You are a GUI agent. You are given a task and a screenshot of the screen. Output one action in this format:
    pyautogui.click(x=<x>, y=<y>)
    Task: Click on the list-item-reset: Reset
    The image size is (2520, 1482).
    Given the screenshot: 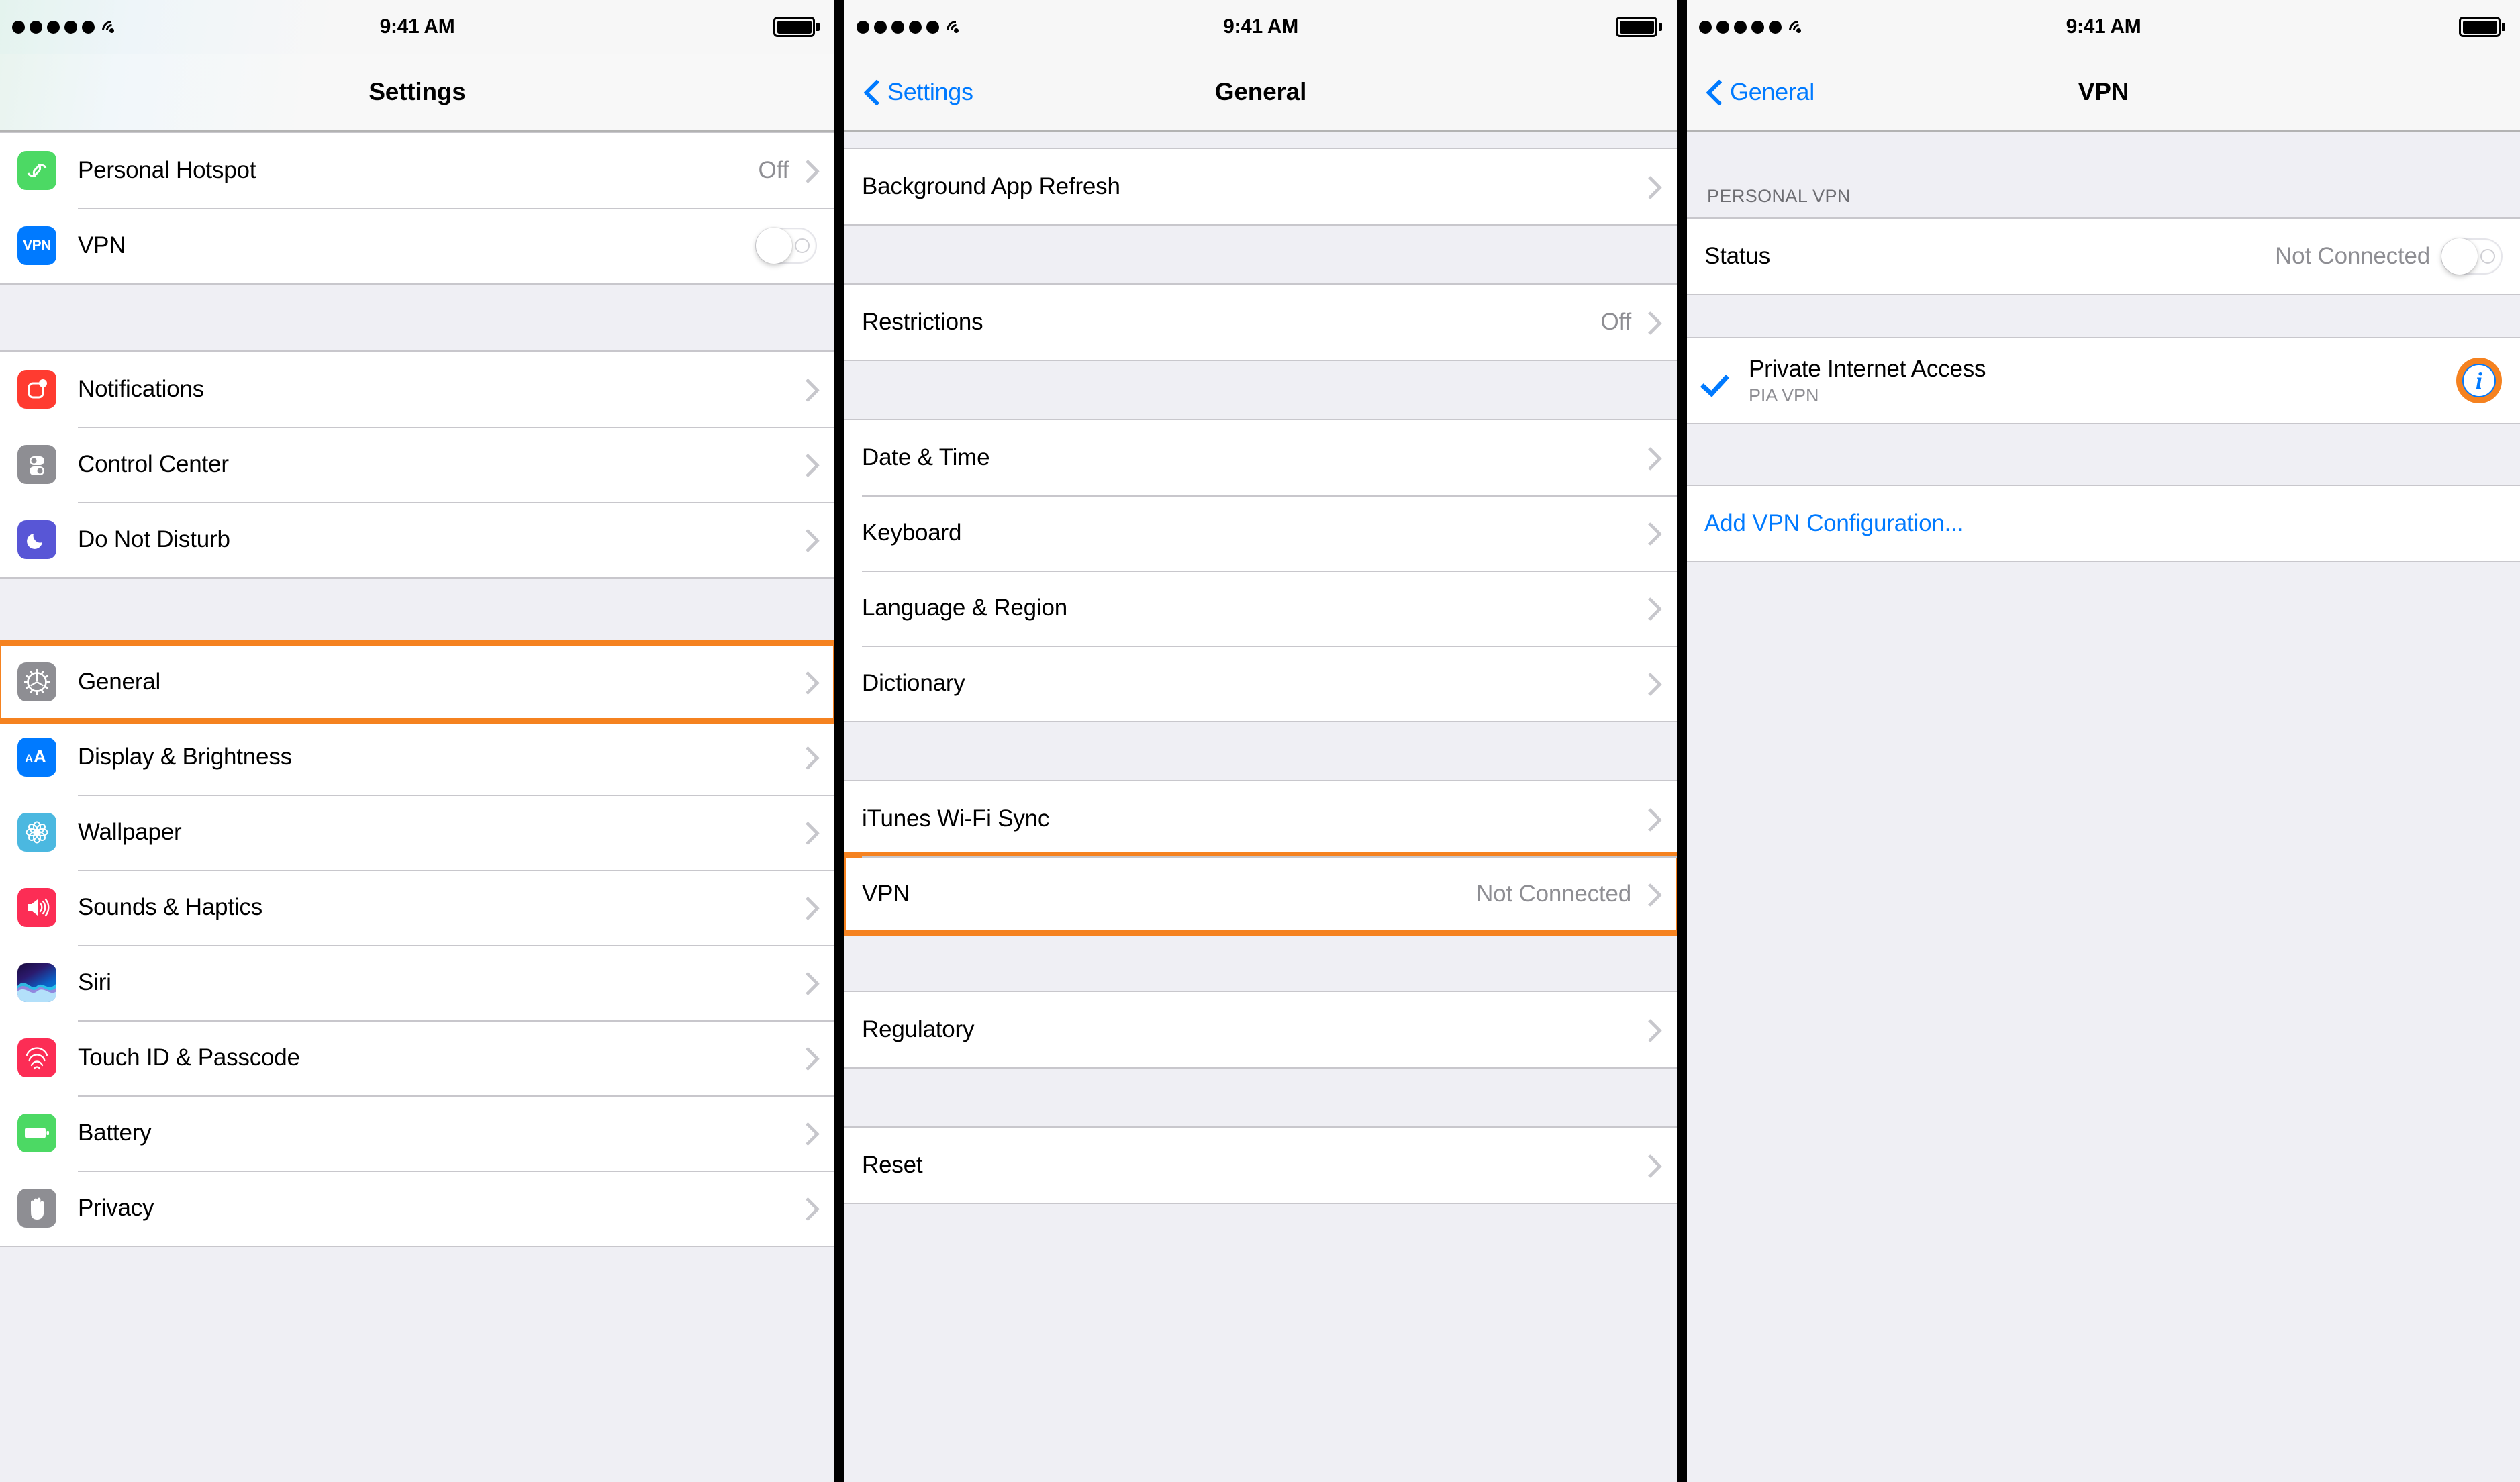 What is the action you would take?
    pyautogui.click(x=1260, y=1165)
    